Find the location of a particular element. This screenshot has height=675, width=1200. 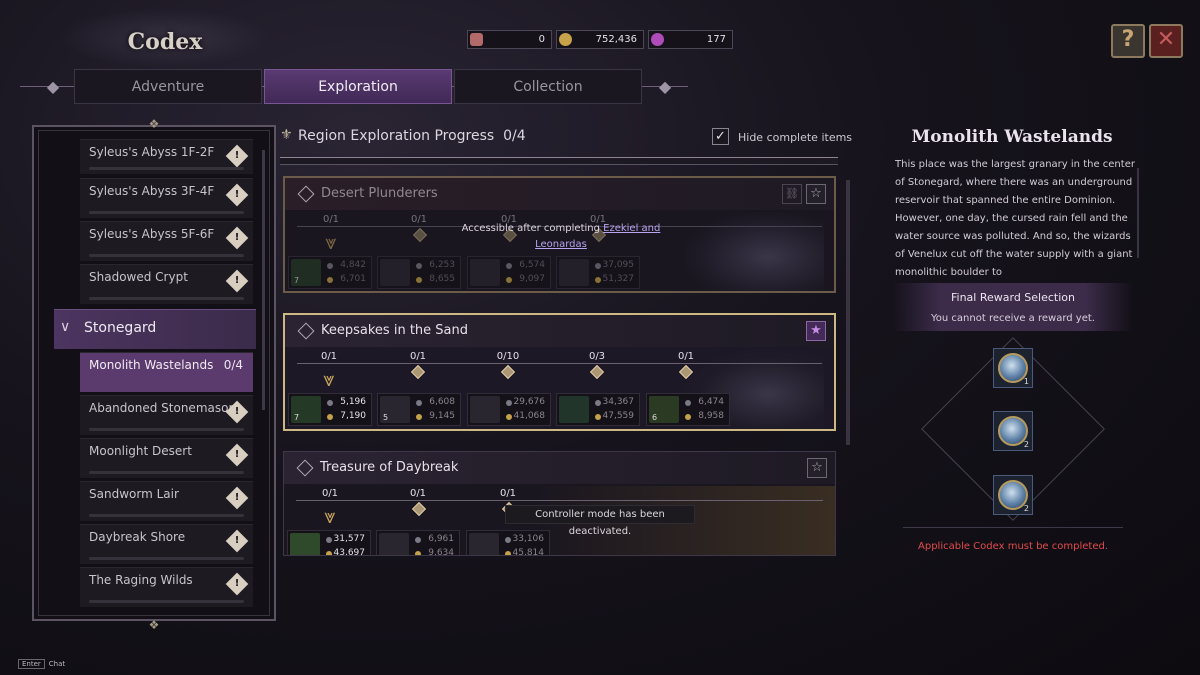

reward-slot: 6 6,474 8,958 is located at coordinates (688, 409).